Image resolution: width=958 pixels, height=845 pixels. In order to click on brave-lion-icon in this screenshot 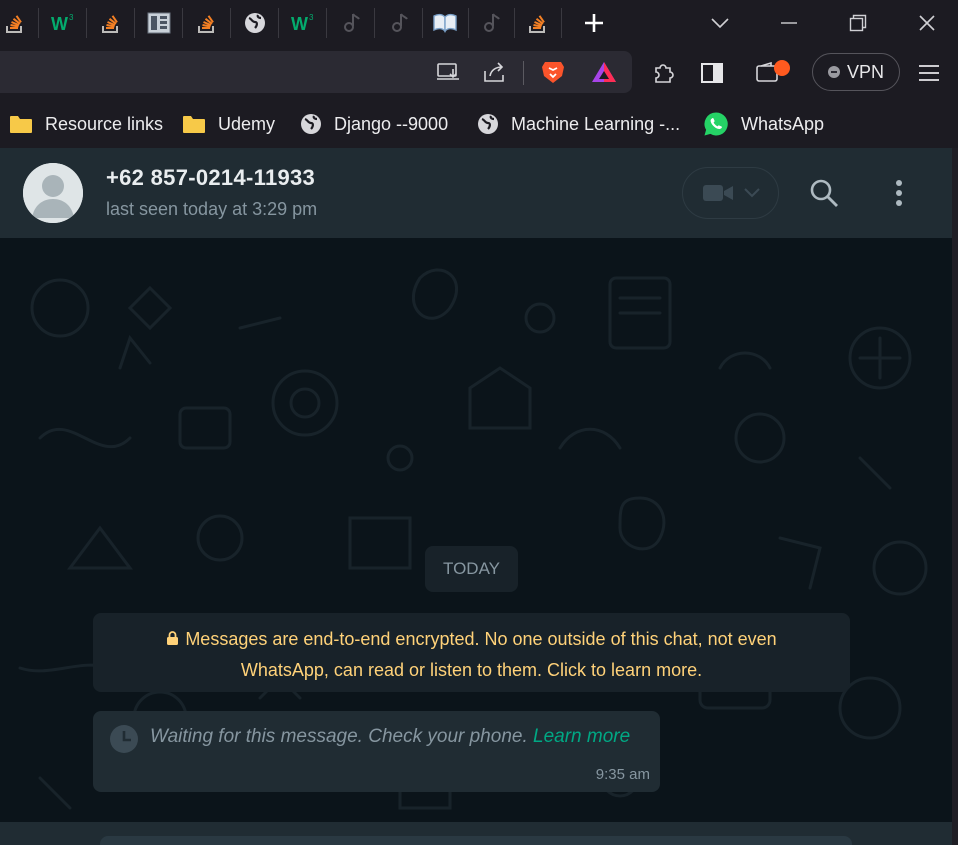, I will do `click(553, 72)`.